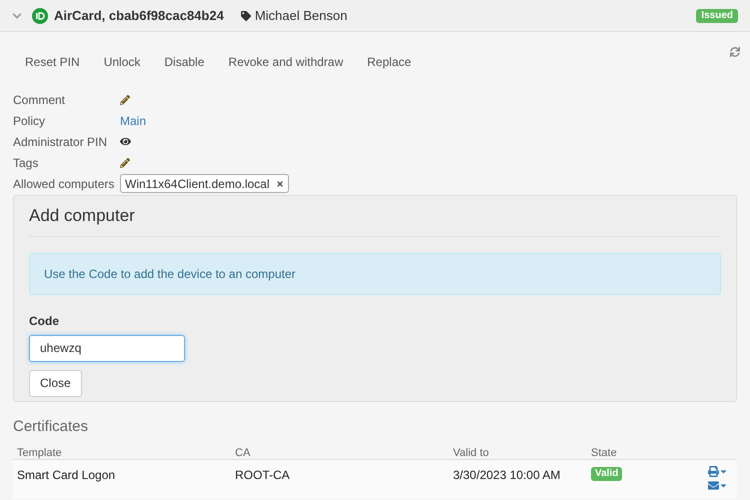  Describe the element at coordinates (301, 15) in the screenshot. I see `owner-name: Michael Benson` at that location.